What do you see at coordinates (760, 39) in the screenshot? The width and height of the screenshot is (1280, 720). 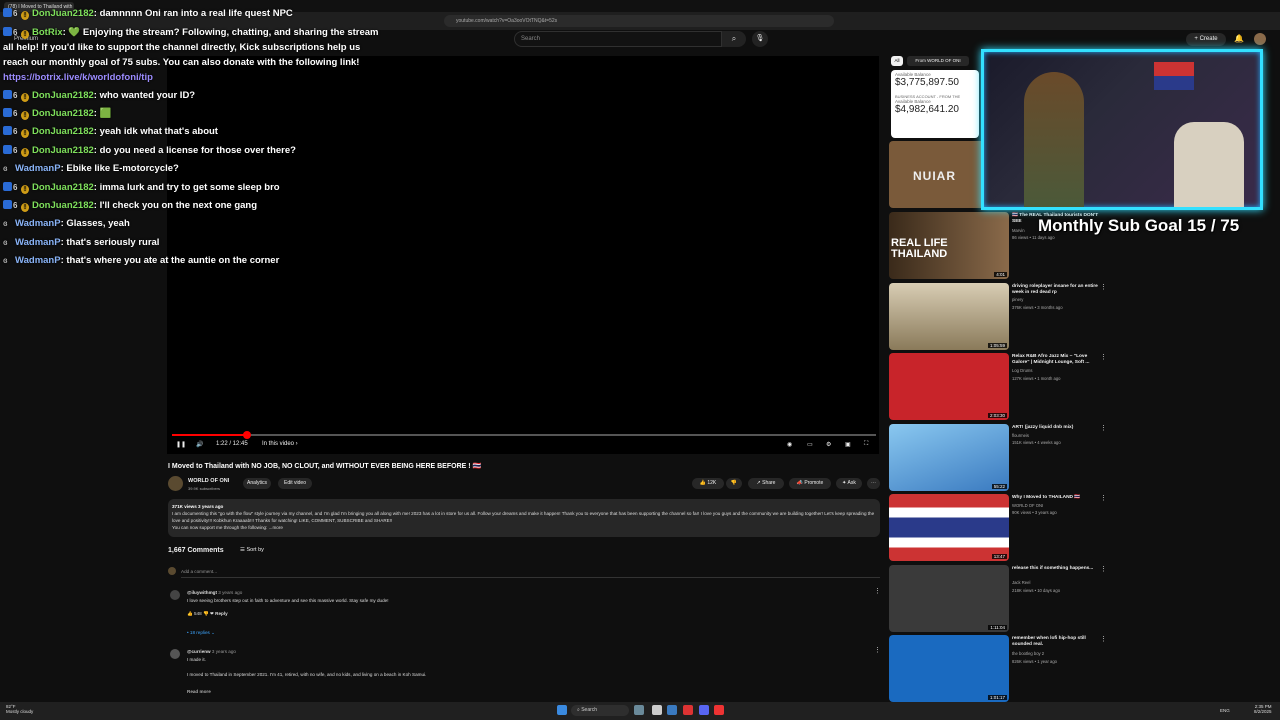 I see `voice-search-button: 🎙` at bounding box center [760, 39].